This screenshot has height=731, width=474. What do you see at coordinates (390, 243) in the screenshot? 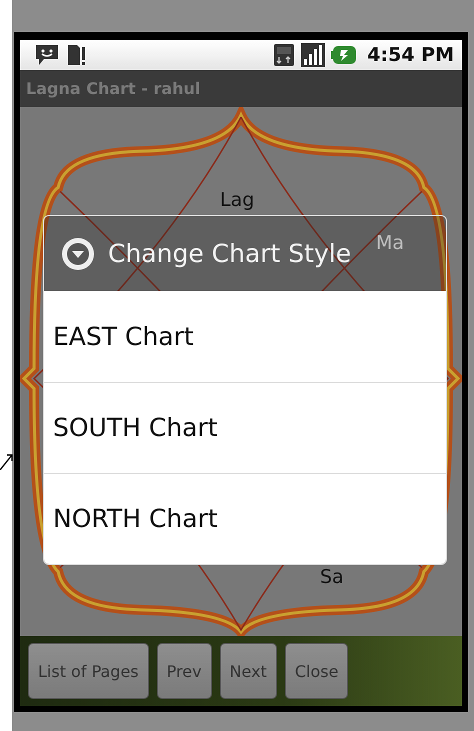
I see `chart-house-label: Ma` at bounding box center [390, 243].